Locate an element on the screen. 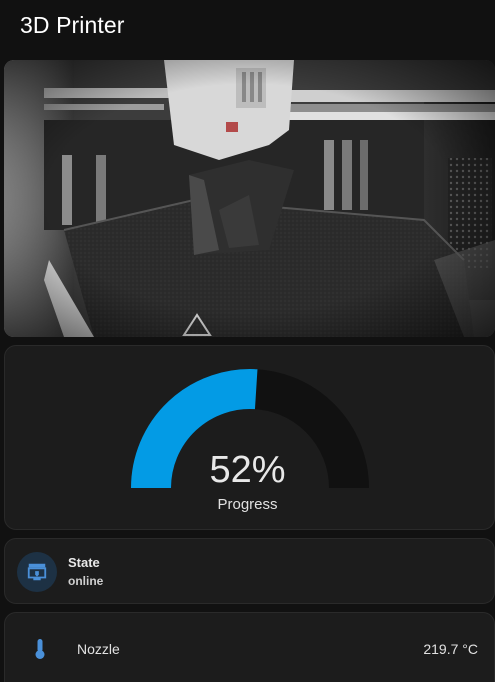  nozzle-temperature: 219.7 °C is located at coordinates (450, 649).